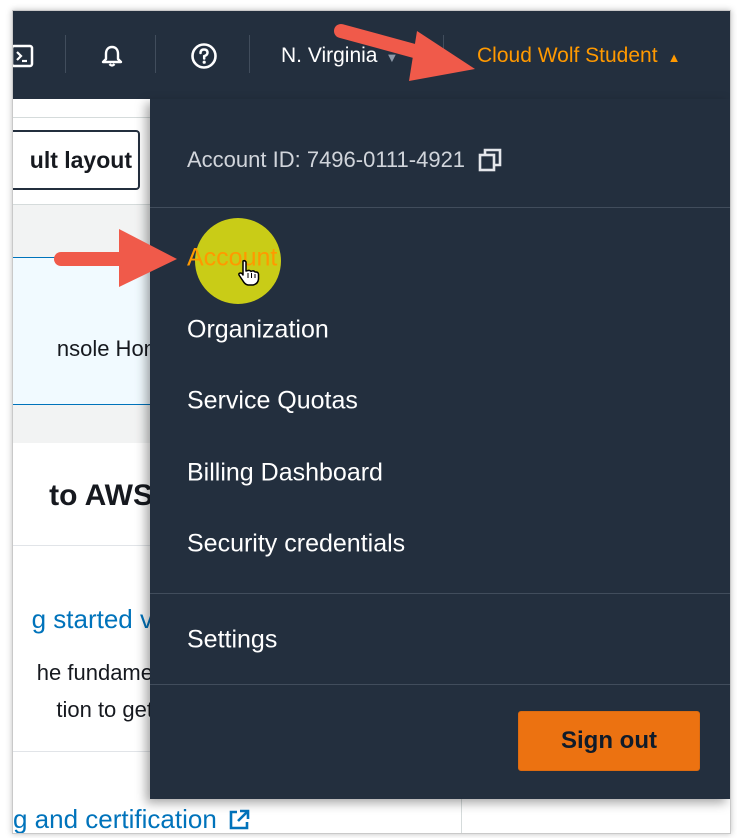  I want to click on account-id: Account ID: 7496-0111-4921, so click(345, 160).